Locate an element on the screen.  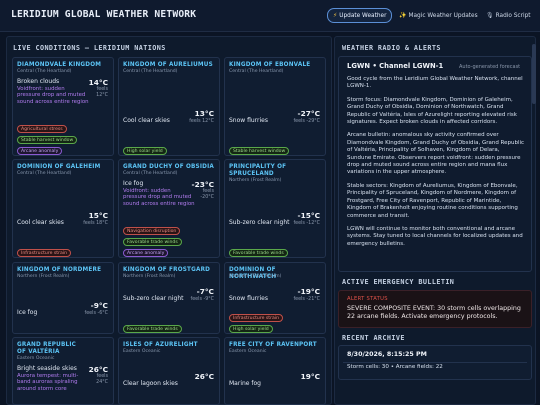
nation-name: GRAND REPUBLIC OF VALTÉRIA is located at coordinates (47, 348).